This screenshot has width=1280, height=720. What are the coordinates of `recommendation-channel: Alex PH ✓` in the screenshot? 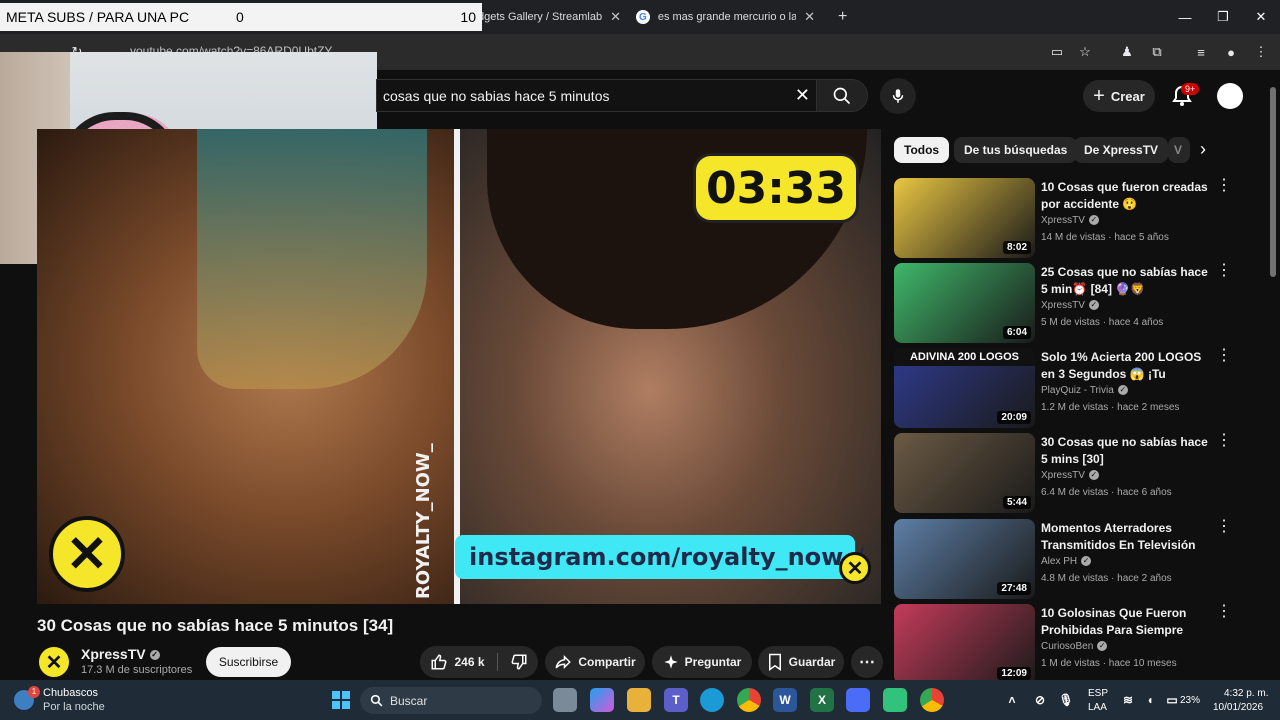 It's located at (1066, 561).